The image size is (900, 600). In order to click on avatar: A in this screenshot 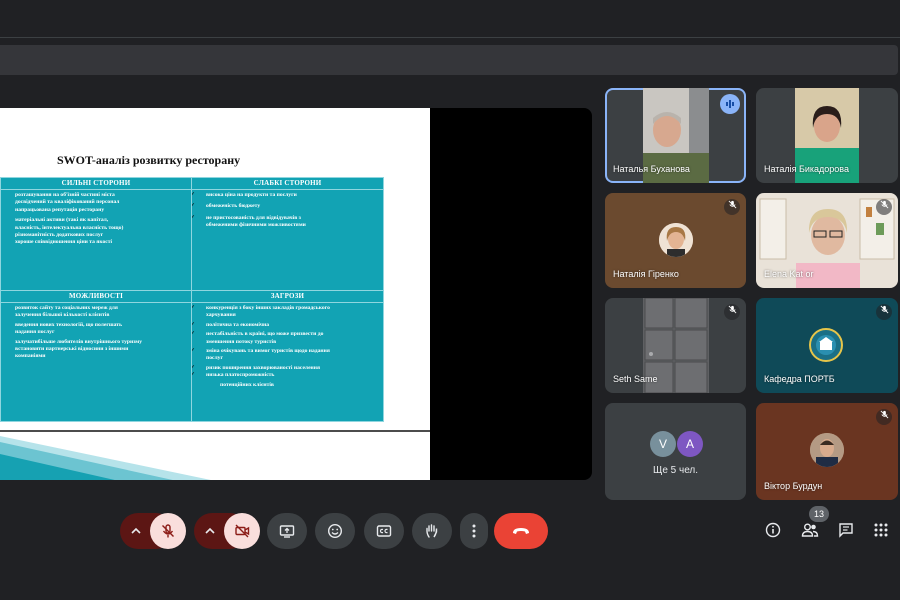, I will do `click(690, 444)`.